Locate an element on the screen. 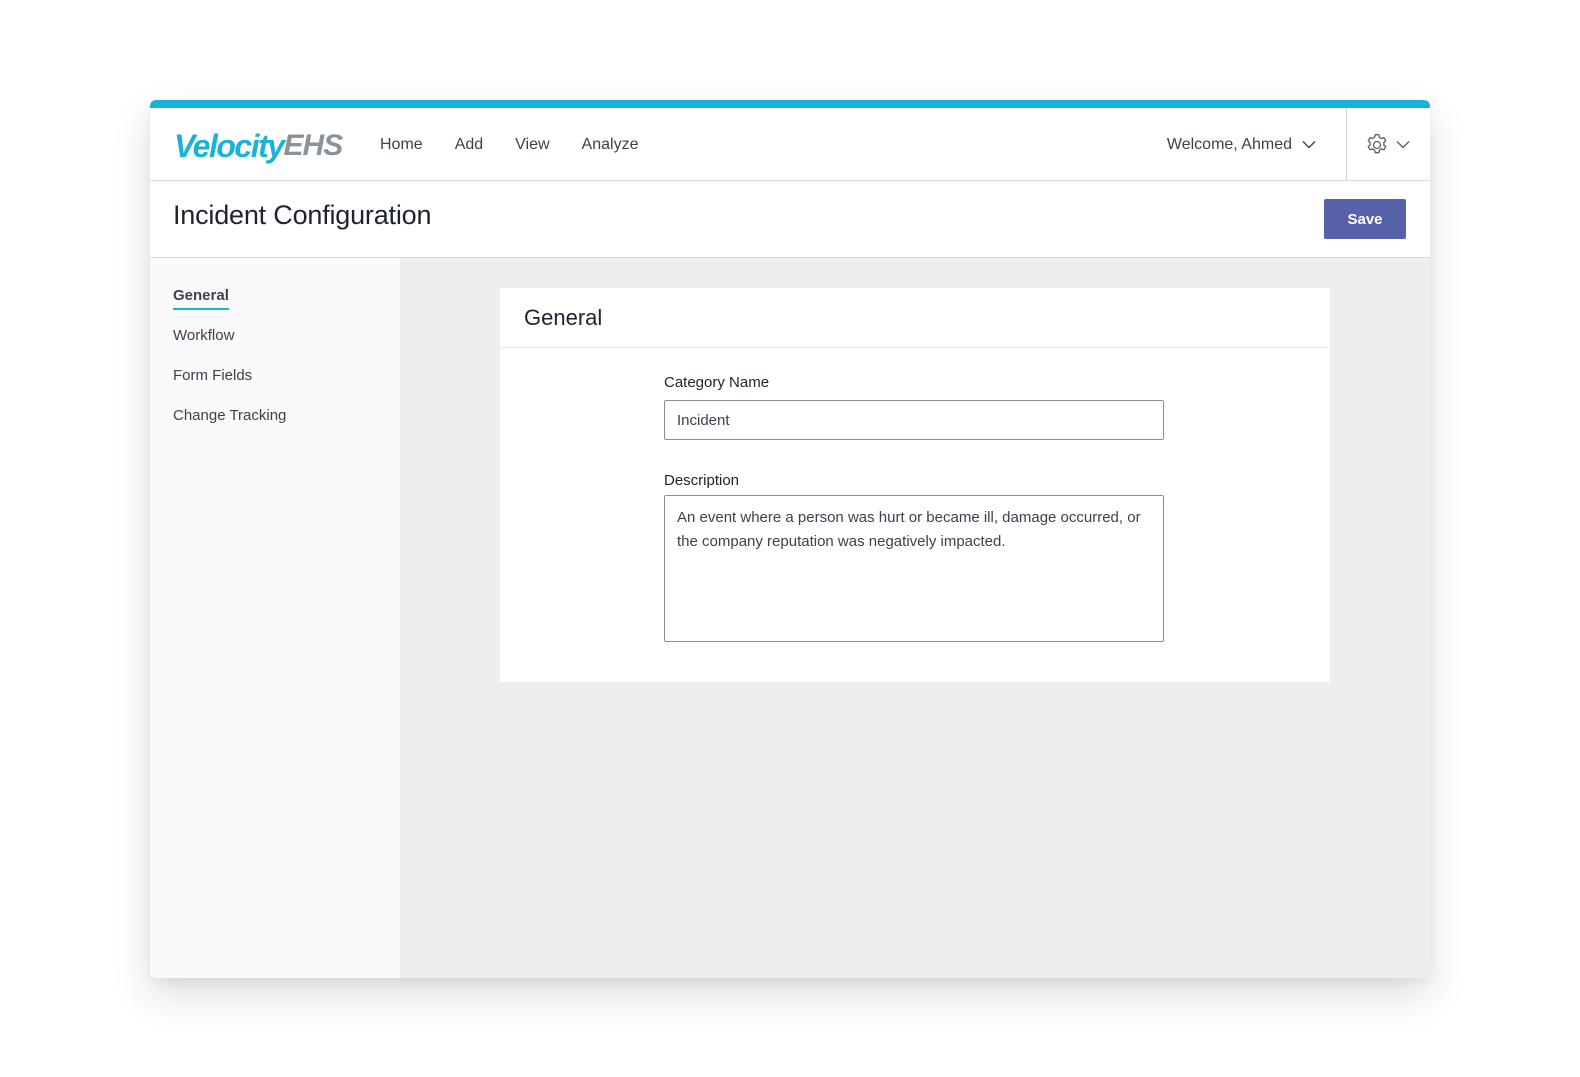 Image resolution: width=1580 pixels, height=1077 pixels. nav-home: Home is located at coordinates (401, 145).